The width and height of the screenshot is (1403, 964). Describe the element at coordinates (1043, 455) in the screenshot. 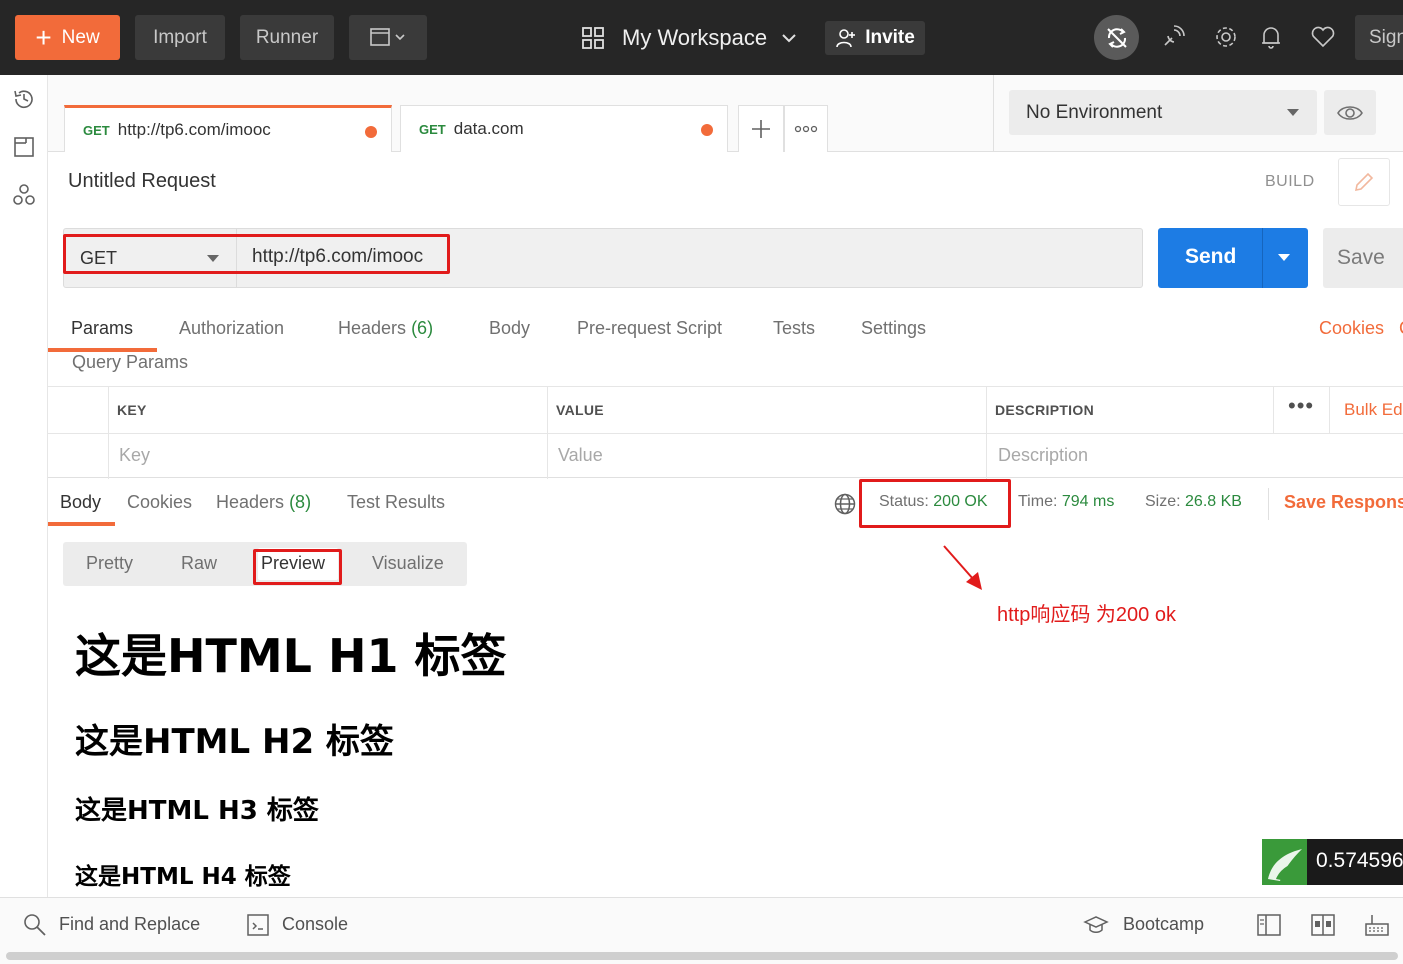

I see `description-input: Description` at that location.